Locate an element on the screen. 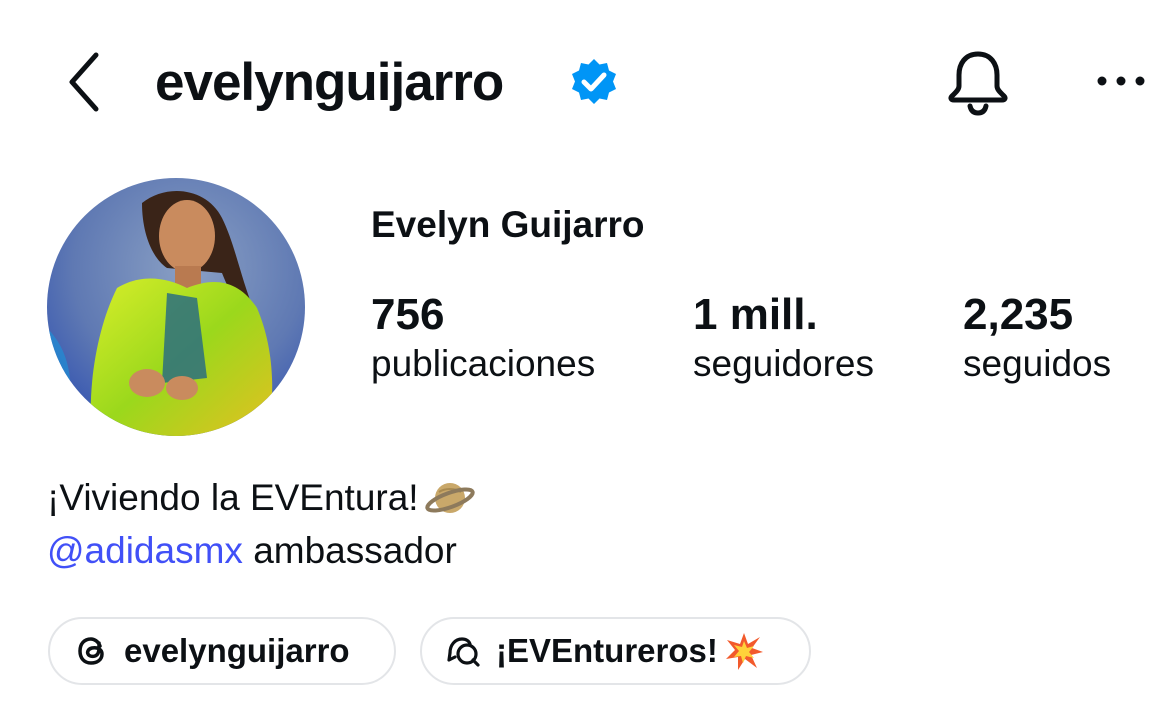 Image resolution: width=1155 pixels, height=728 pixels. bio-text: ¡Viviendo la EVEntura! is located at coordinates (233, 497).